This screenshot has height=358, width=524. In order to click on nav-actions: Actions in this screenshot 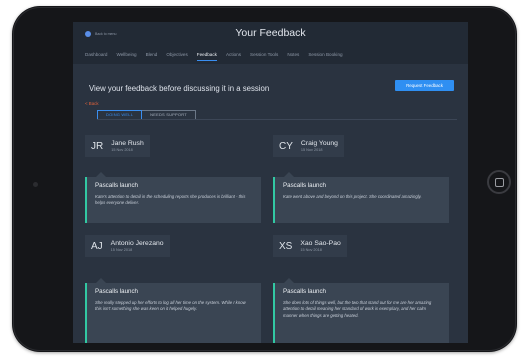, I will do `click(233, 54)`.